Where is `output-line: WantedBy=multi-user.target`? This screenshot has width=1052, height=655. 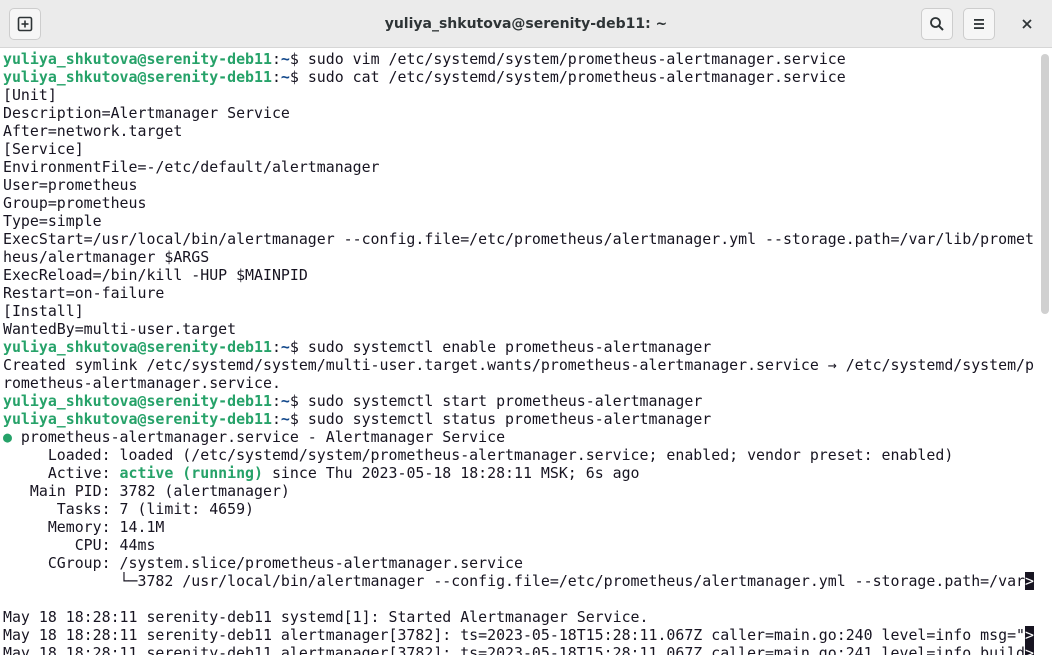 output-line: WantedBy=multi-user.target is located at coordinates (120, 329).